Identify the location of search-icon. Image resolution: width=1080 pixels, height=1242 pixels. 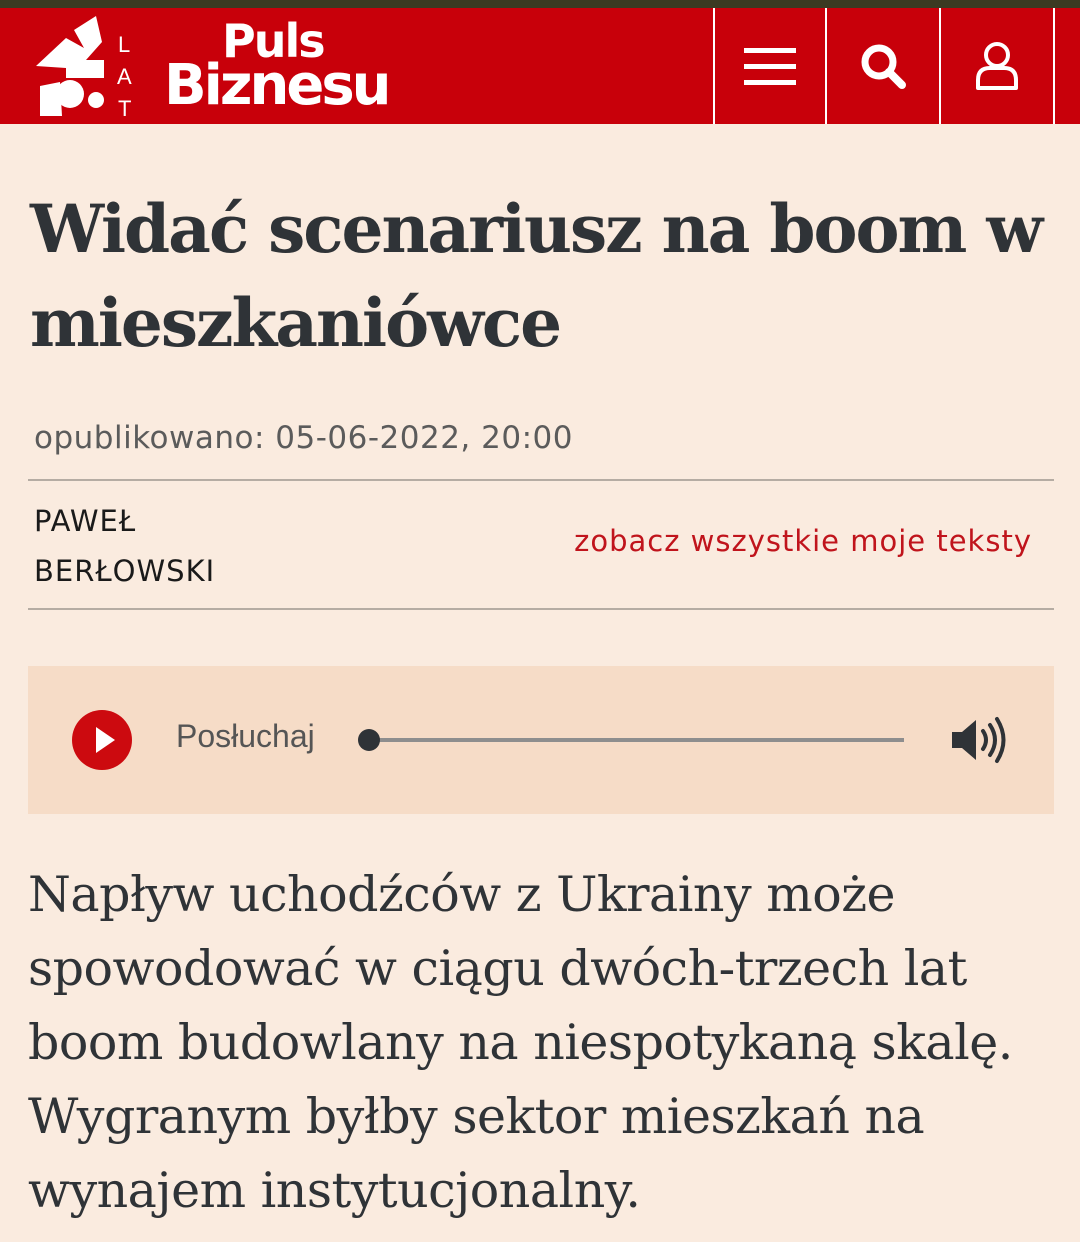
(883, 66).